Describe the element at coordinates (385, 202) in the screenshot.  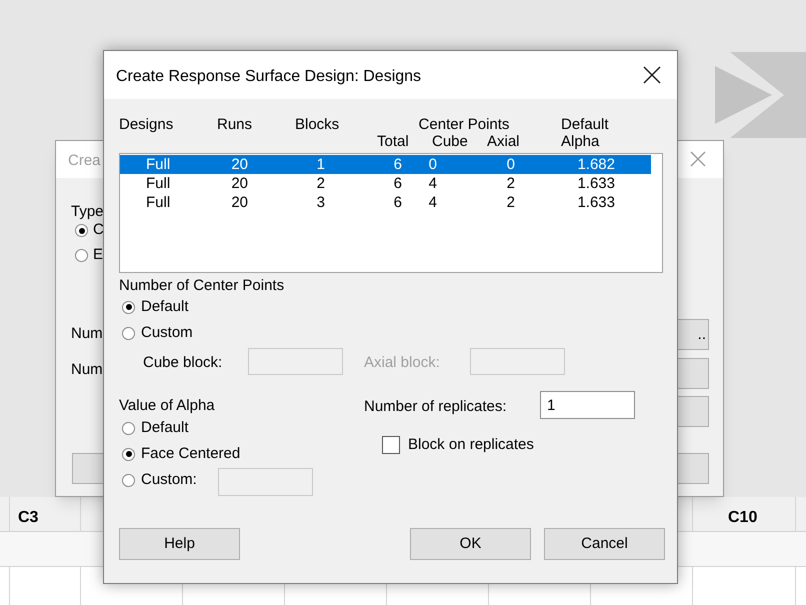
I see `list-row: Full 20 3 6 4 2 1.633` at that location.